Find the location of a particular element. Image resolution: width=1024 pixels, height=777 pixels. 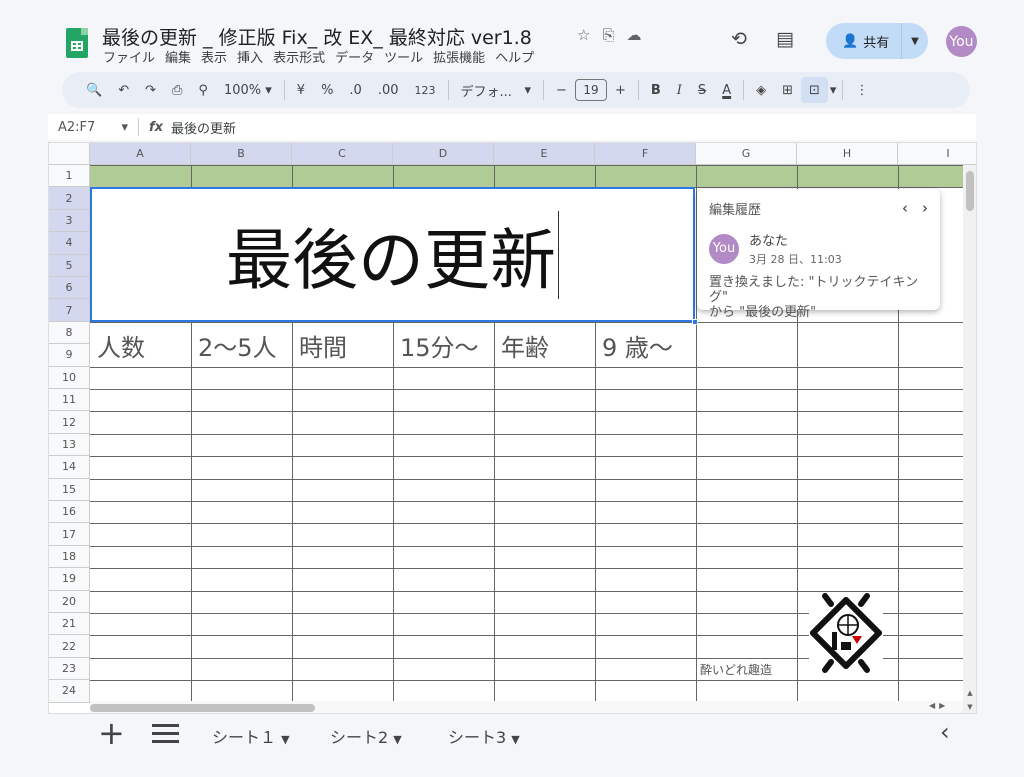

star-icon: ☆ is located at coordinates (583, 35).